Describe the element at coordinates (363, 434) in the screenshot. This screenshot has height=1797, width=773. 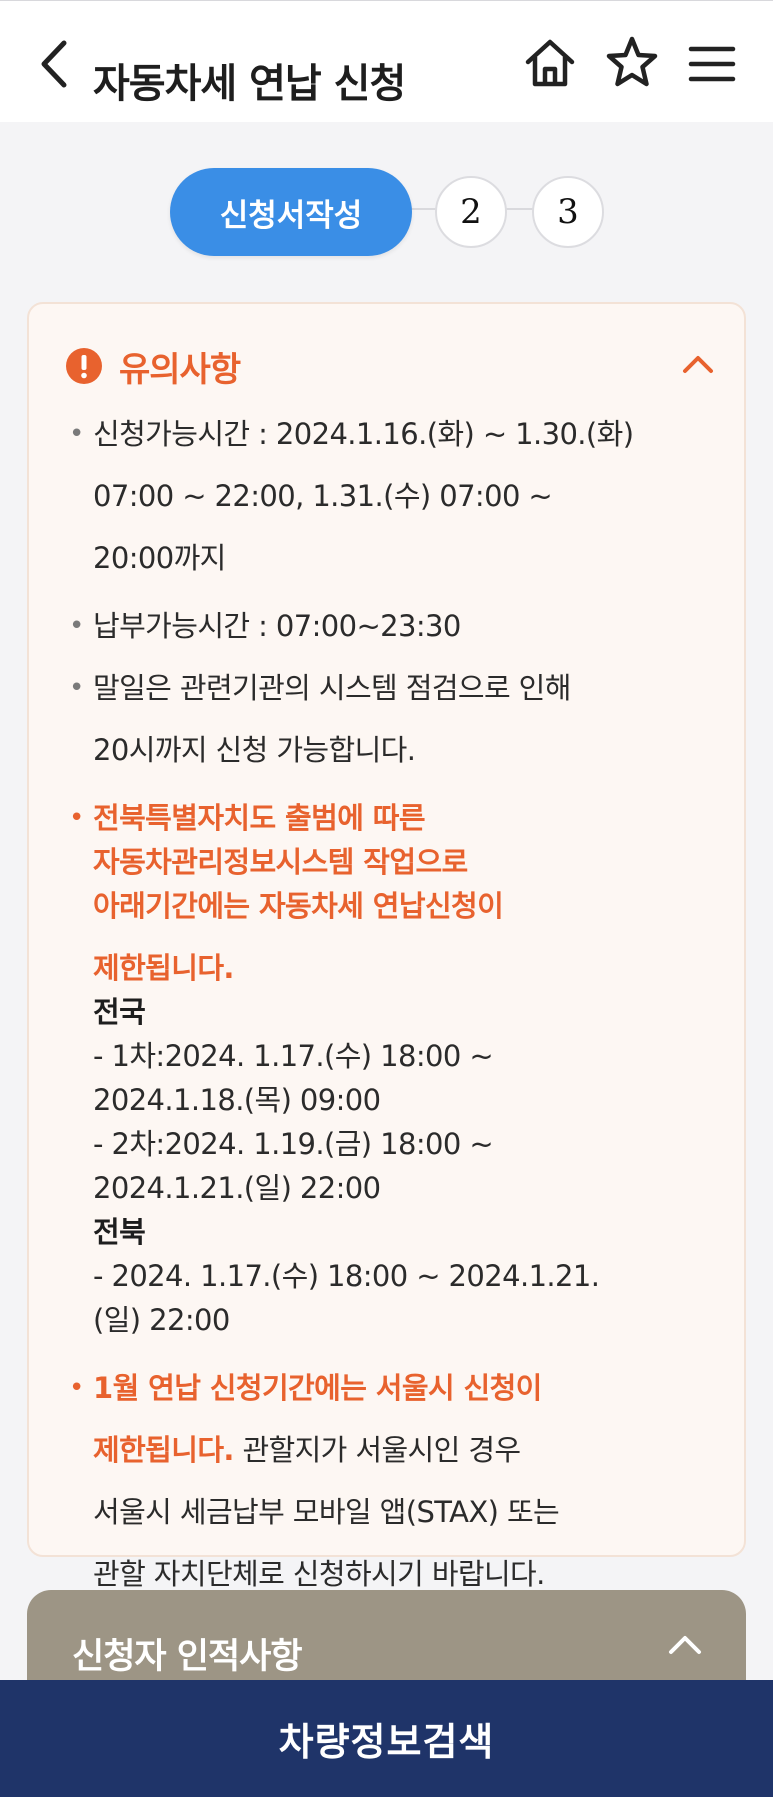
I see `notice-line: 신청가능시간 : 2024.1.16.(화) ~ 1.30.(화)` at that location.